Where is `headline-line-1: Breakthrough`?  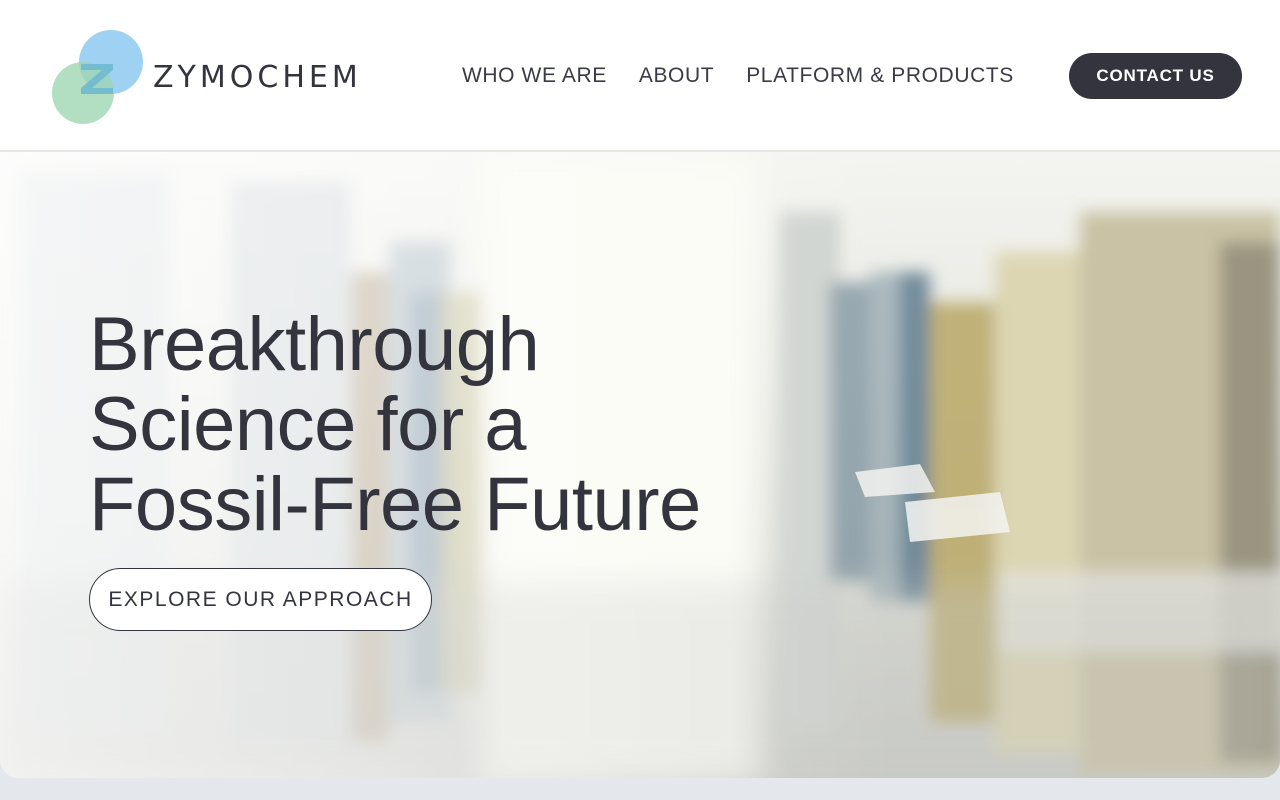 headline-line-1: Breakthrough is located at coordinates (314, 344).